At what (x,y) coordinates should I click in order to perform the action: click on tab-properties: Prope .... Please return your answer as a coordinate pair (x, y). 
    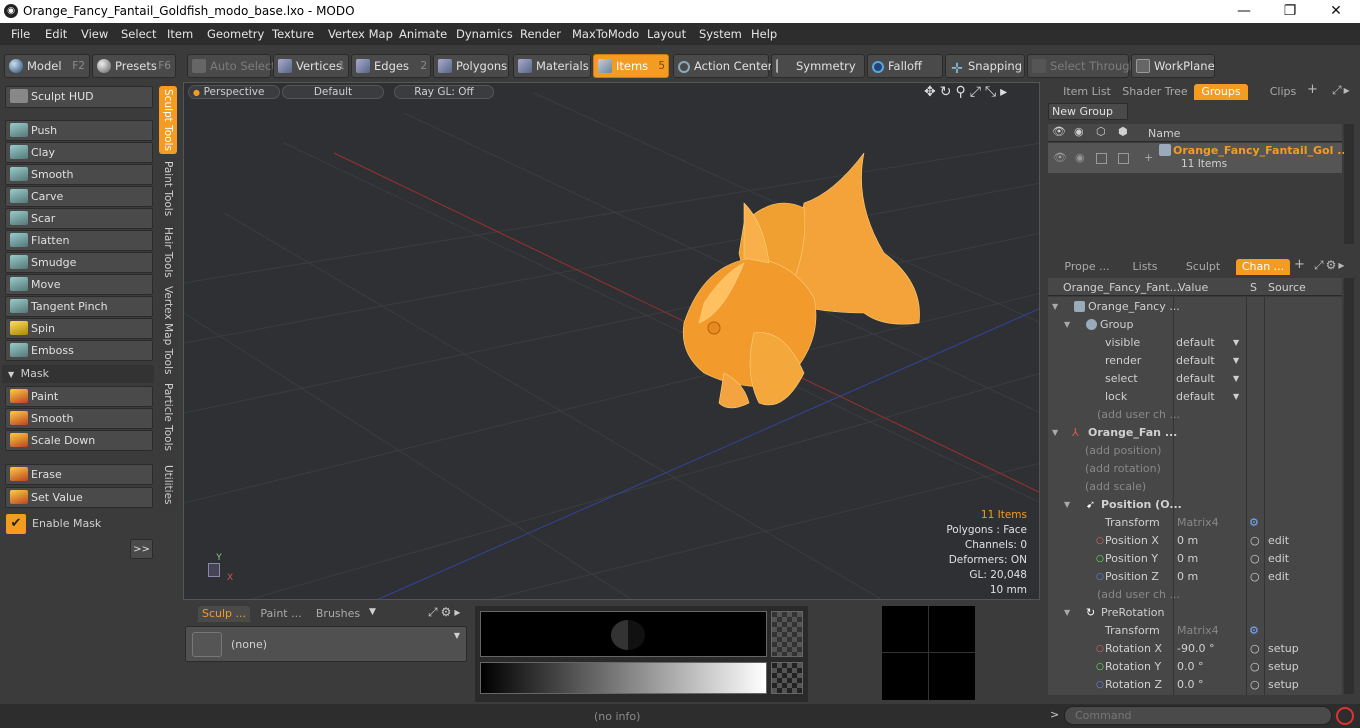
    Looking at the image, I should click on (1087, 267).